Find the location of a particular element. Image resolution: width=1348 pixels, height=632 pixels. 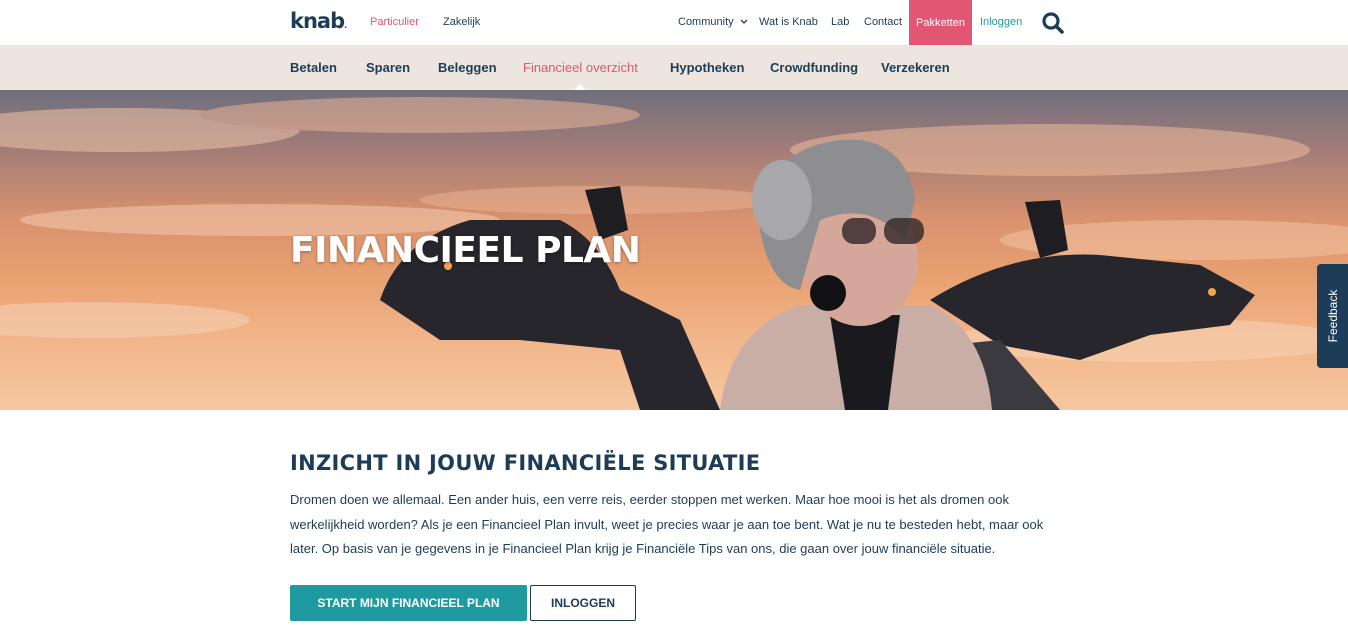

feedback-tab: Feedback is located at coordinates (1332, 316).